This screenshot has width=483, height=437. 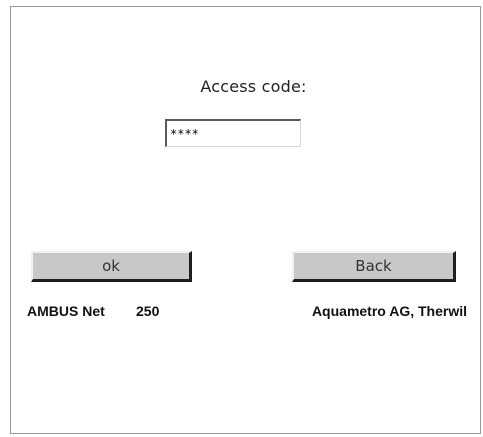 I want to click on company-name: Aquametro AG, Therwil, so click(x=389, y=311).